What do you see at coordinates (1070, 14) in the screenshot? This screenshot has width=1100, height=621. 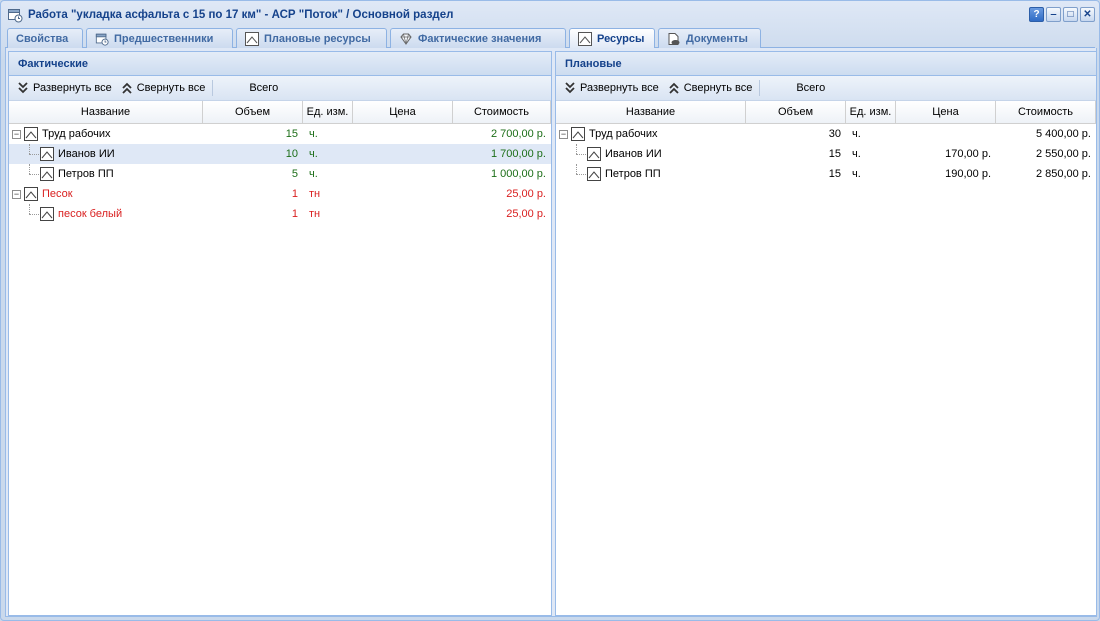 I see `maximize-button: □` at bounding box center [1070, 14].